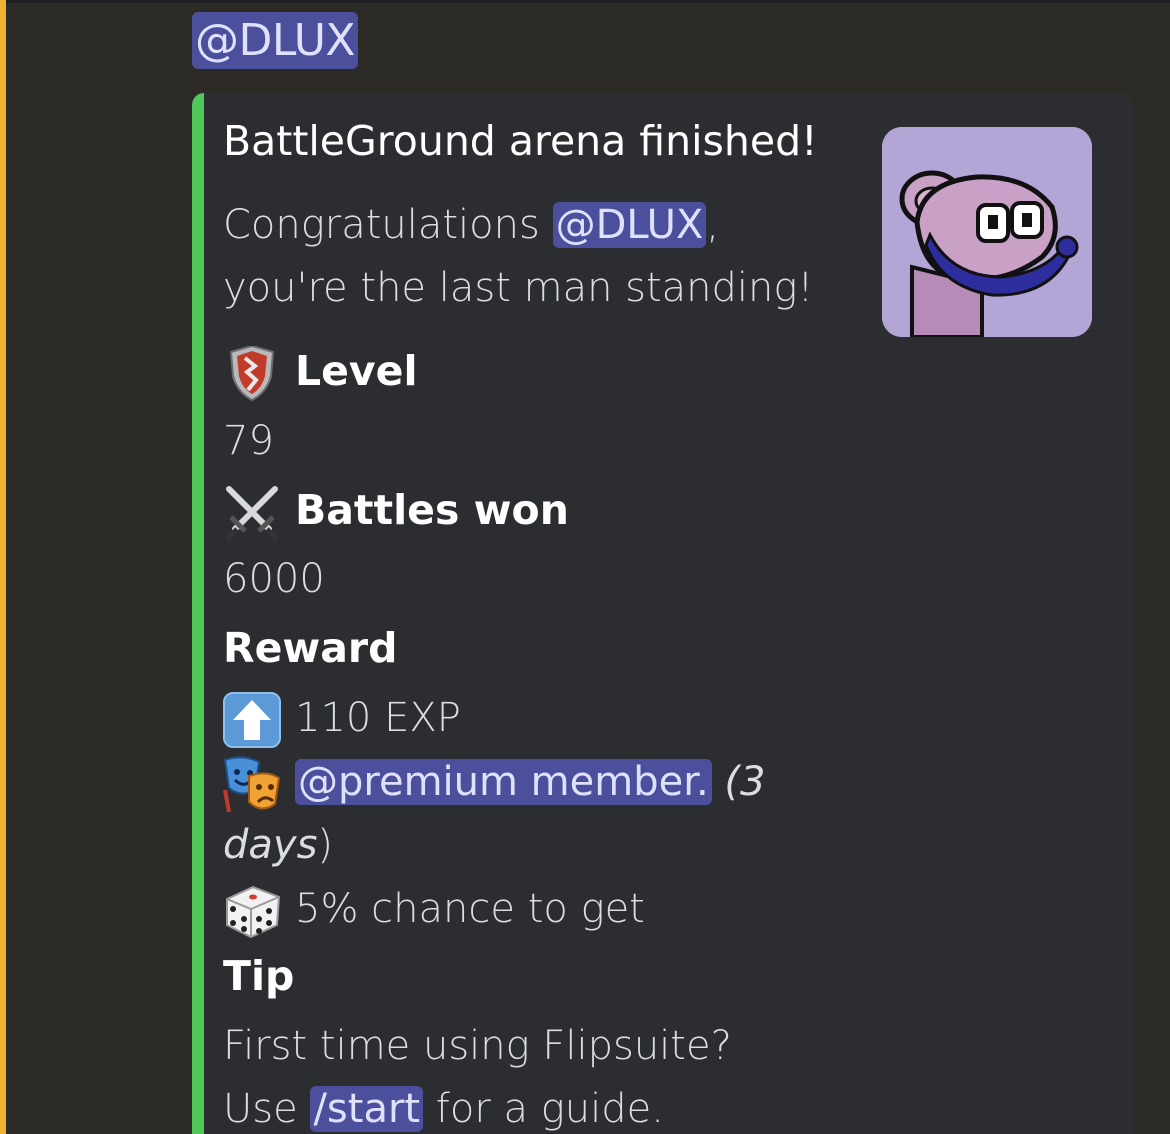 The width and height of the screenshot is (1170, 1134). I want to click on tip-prefix: Use, so click(267, 1109).